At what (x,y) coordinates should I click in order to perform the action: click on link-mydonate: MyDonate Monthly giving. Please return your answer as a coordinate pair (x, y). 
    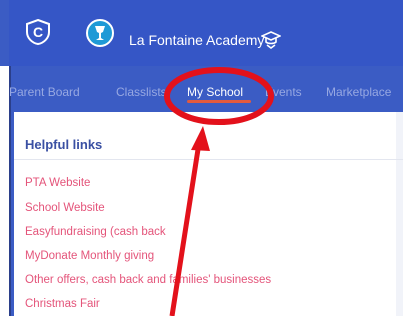
    Looking at the image, I should click on (89, 256).